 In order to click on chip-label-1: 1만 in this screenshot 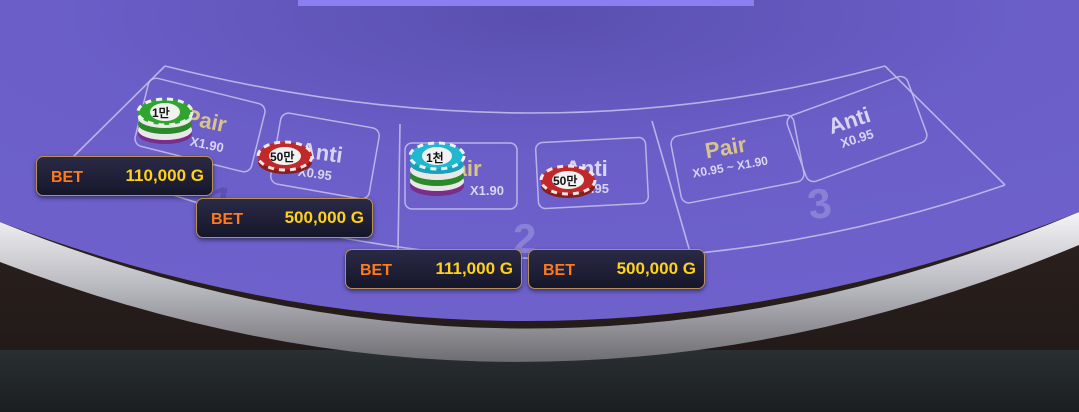, I will do `click(161, 113)`.